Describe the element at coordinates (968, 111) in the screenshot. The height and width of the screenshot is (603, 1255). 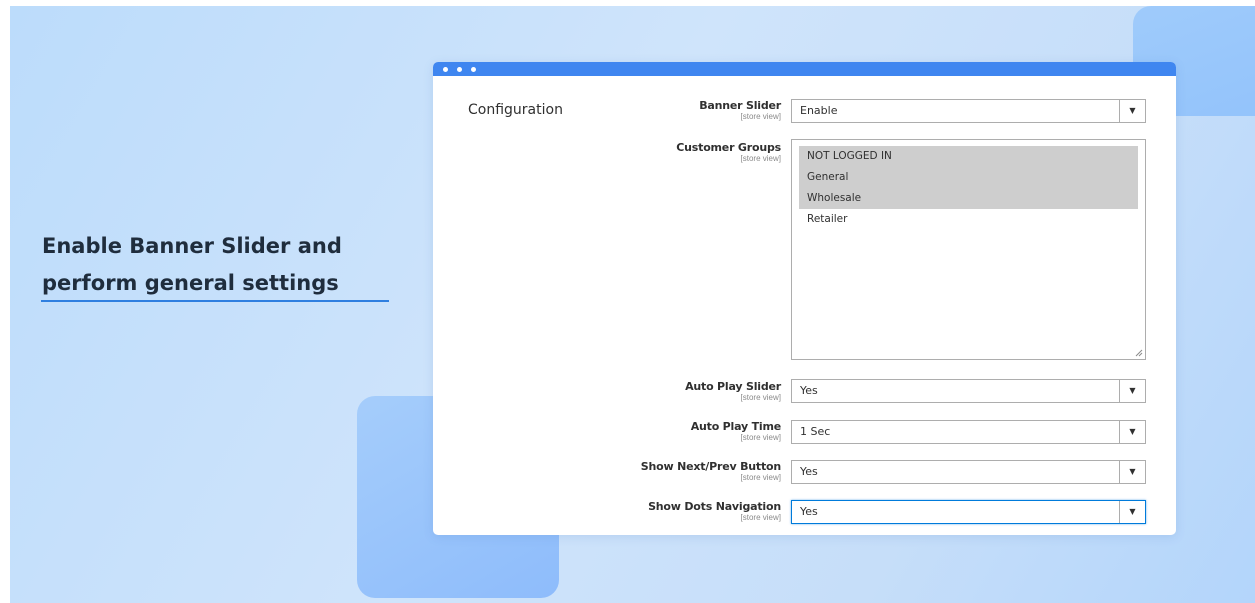
I see `banner-slider-select: Enable ▼` at that location.